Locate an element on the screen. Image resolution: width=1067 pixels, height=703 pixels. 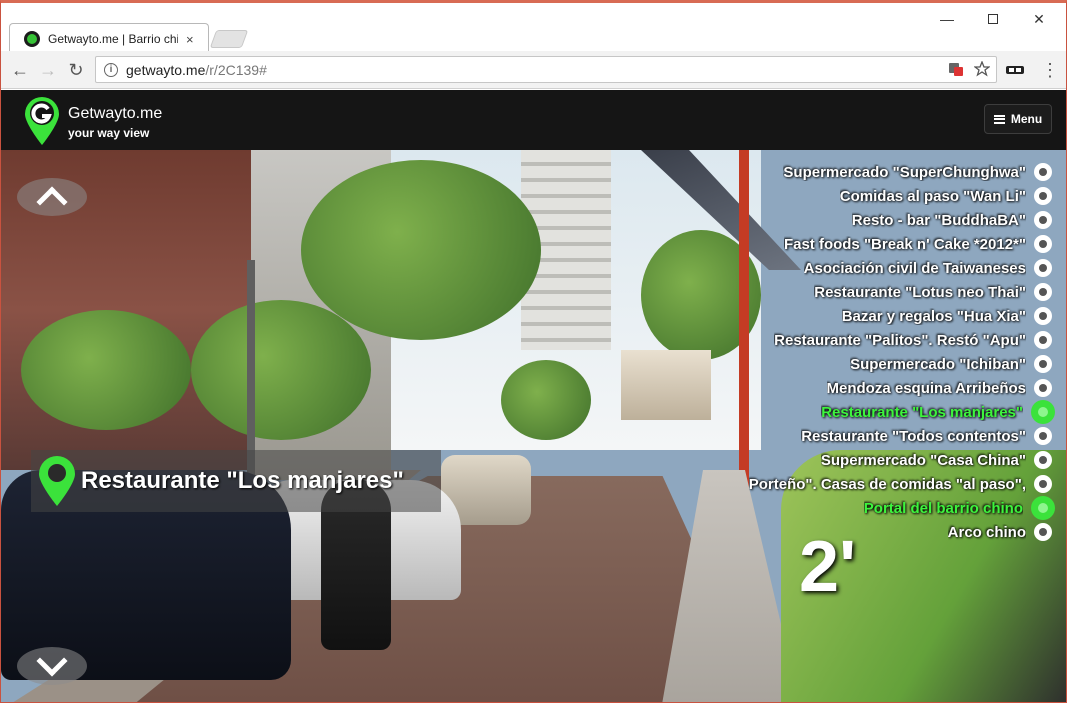
address-bar: i getwayto.me/r/2C139# is located at coordinates (546, 69).